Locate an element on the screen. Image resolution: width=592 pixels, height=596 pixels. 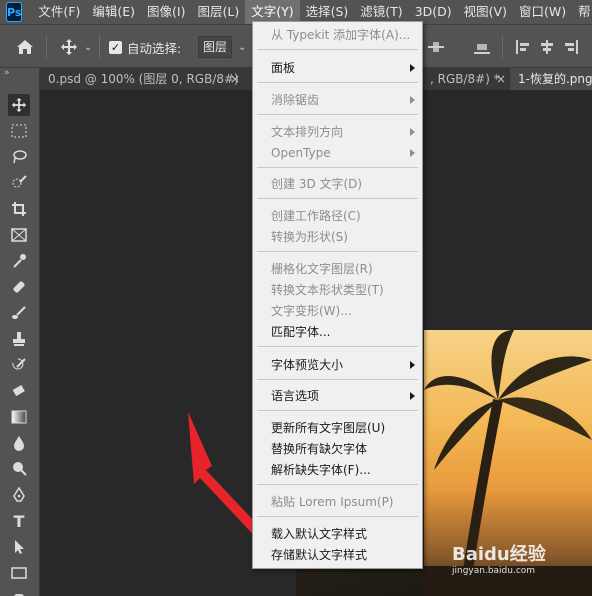
check-icon: ✓ is located at coordinates (115, 47).